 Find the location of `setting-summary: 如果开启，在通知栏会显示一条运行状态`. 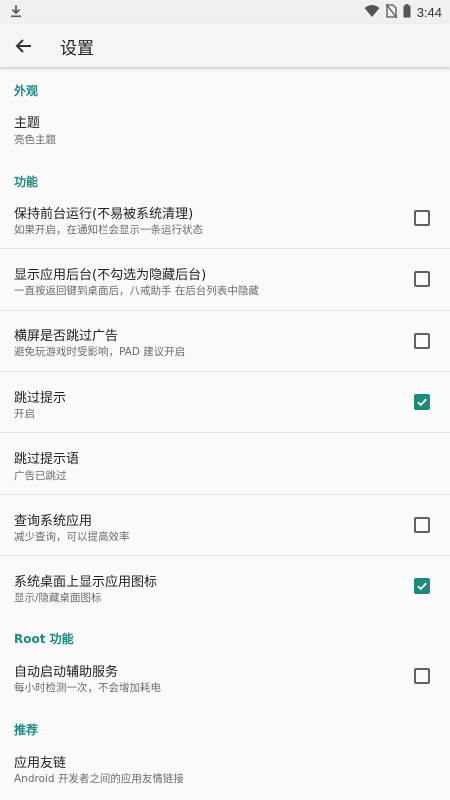

setting-summary: 如果开启，在通知栏会显示一条运行状态 is located at coordinates (108, 230).